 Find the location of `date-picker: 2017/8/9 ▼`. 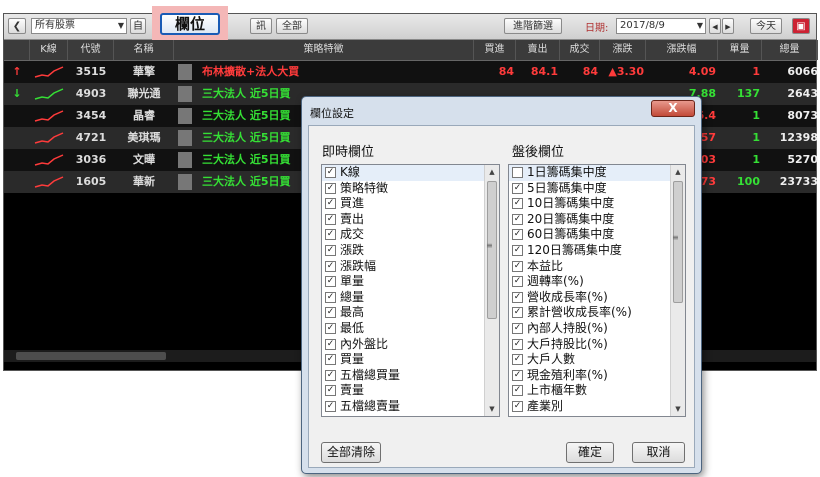

date-picker: 2017/8/9 ▼ is located at coordinates (661, 26).